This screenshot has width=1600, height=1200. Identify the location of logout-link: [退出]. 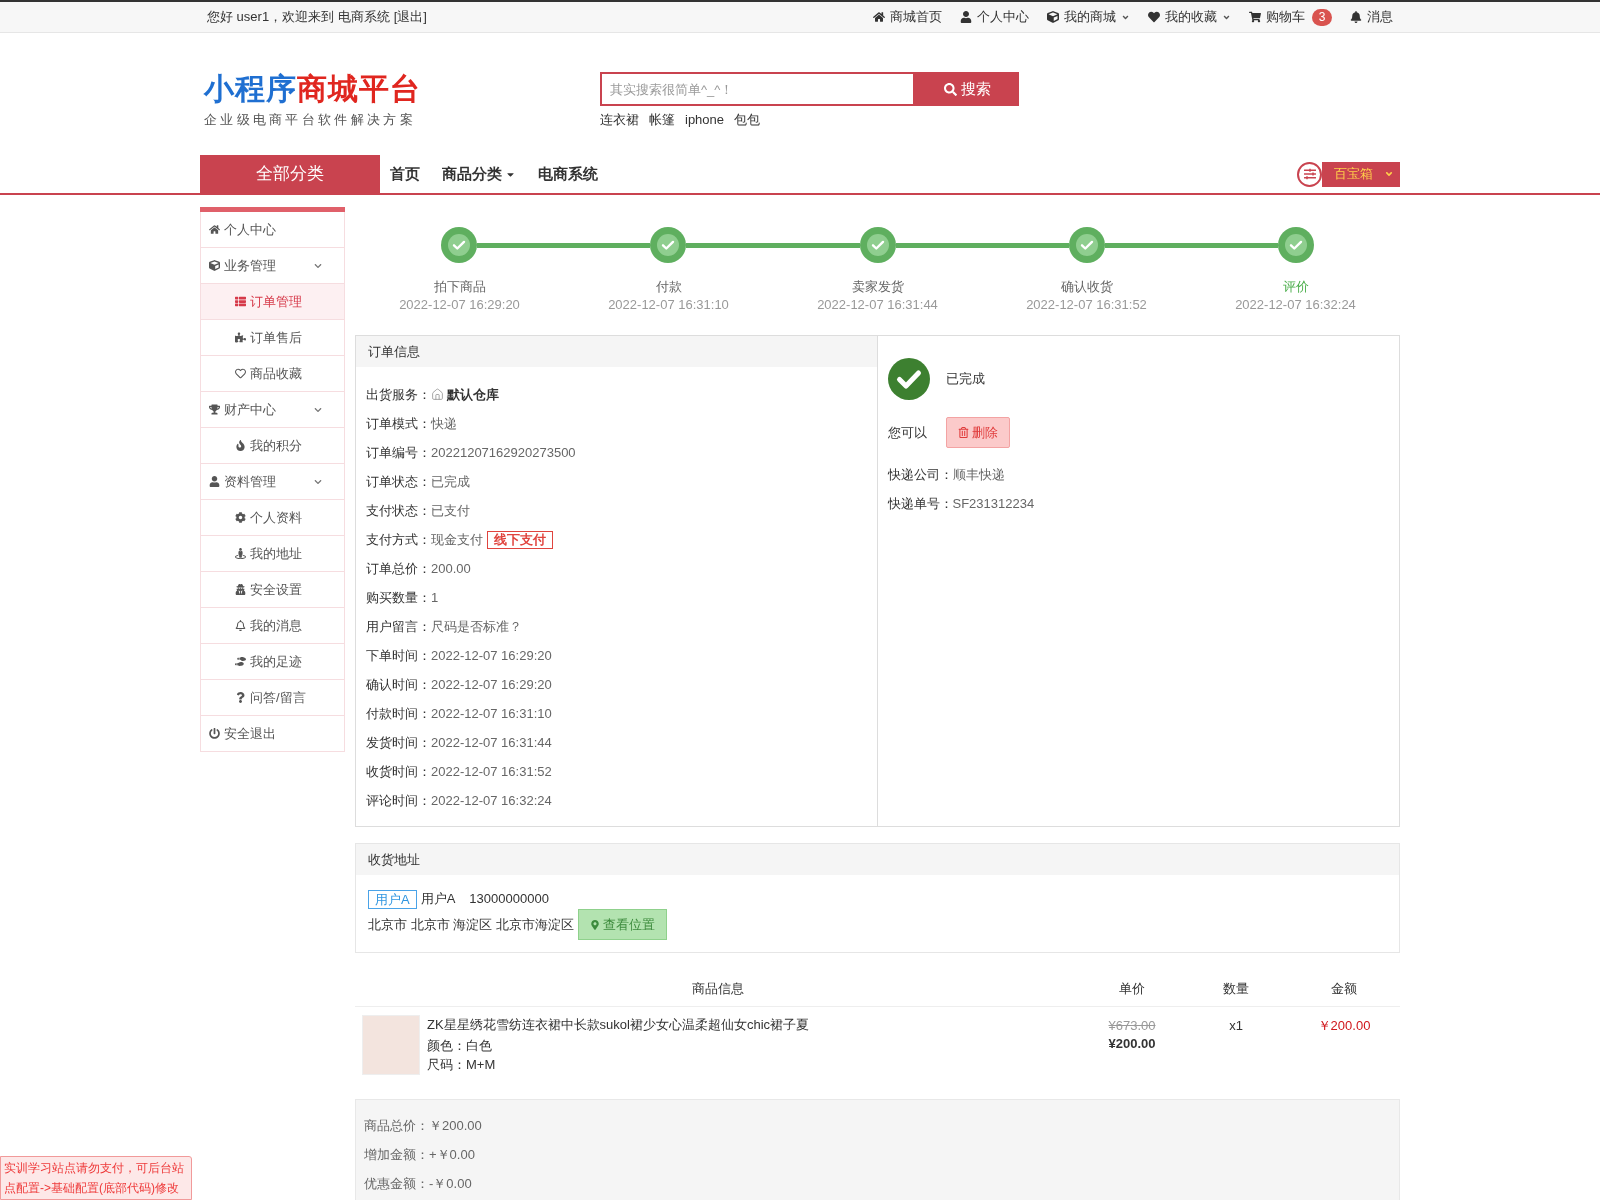
(410, 17).